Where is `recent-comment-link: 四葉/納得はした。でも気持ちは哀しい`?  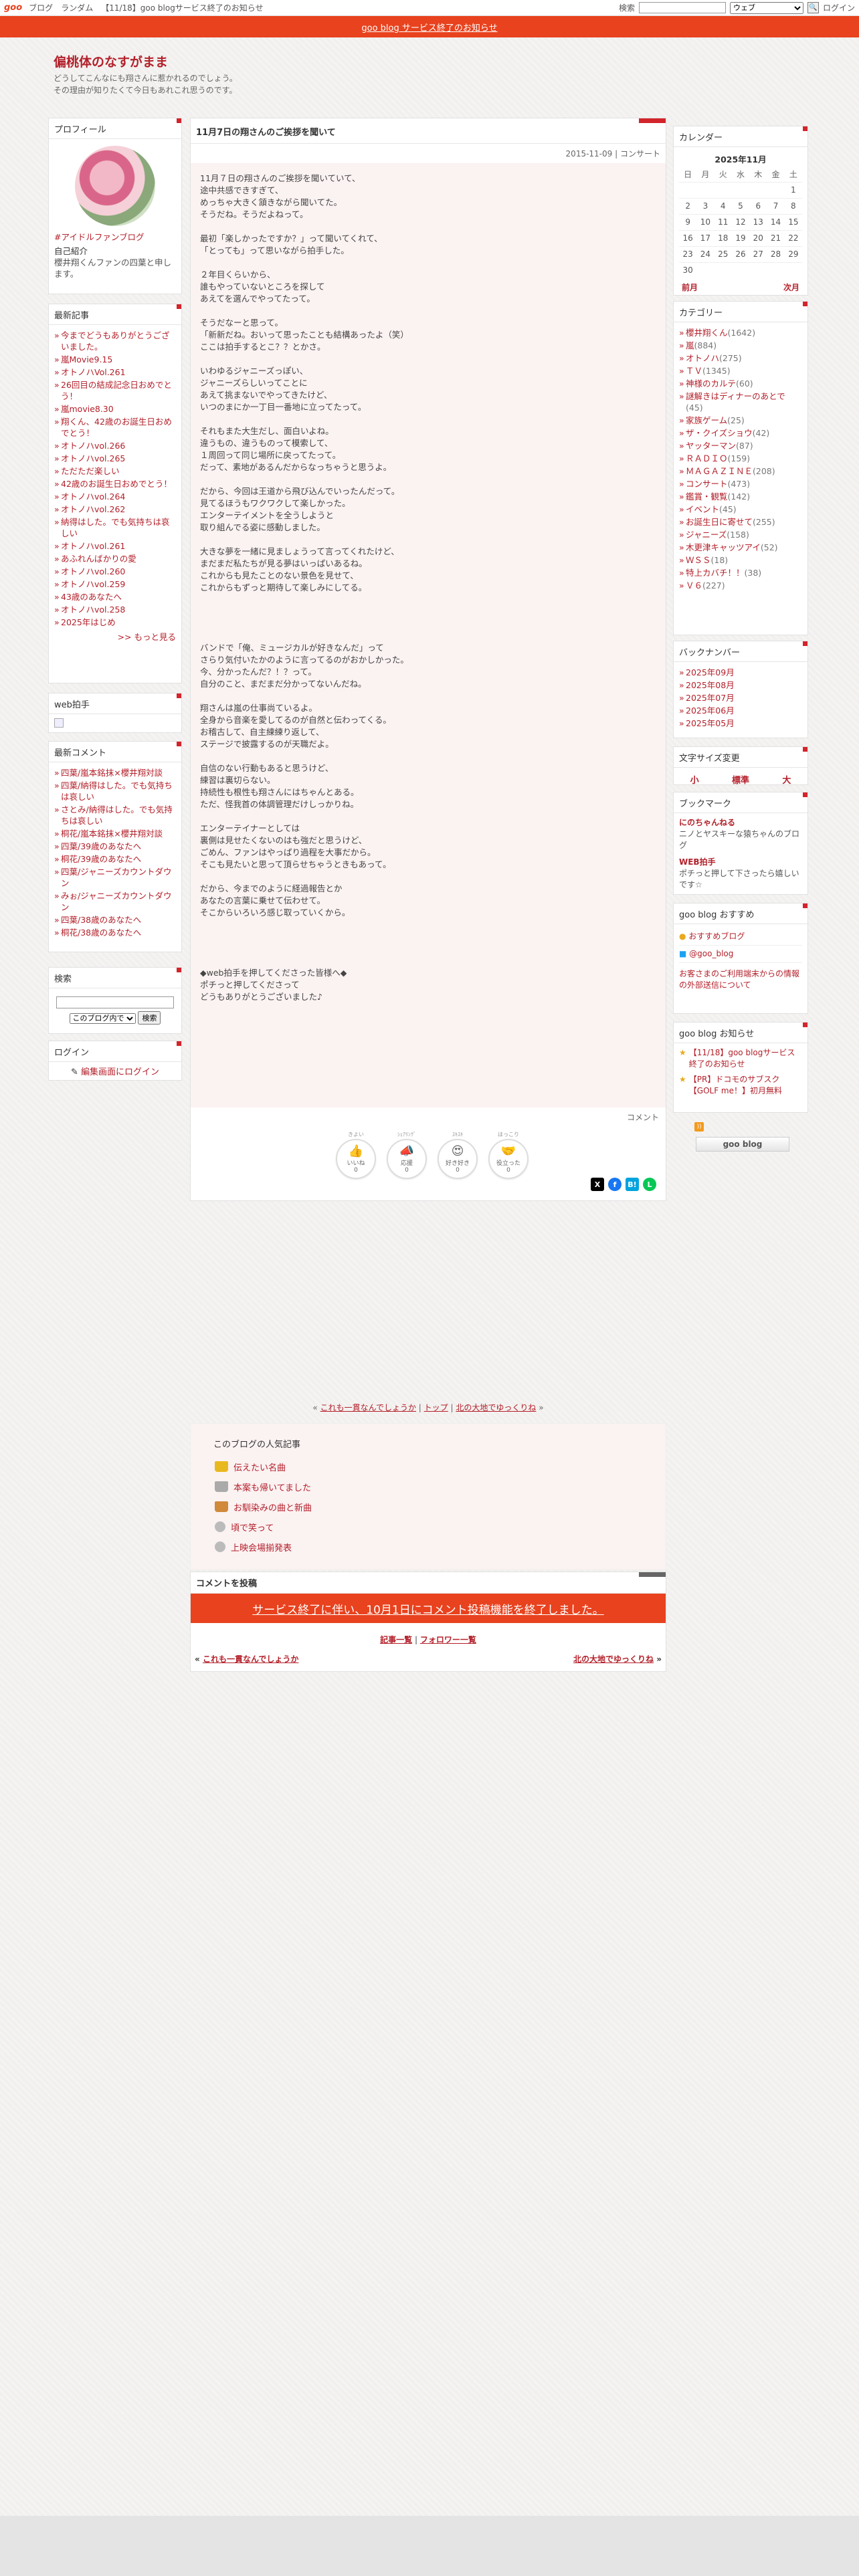 recent-comment-link: 四葉/納得はした。でも気持ちは哀しい is located at coordinates (117, 791).